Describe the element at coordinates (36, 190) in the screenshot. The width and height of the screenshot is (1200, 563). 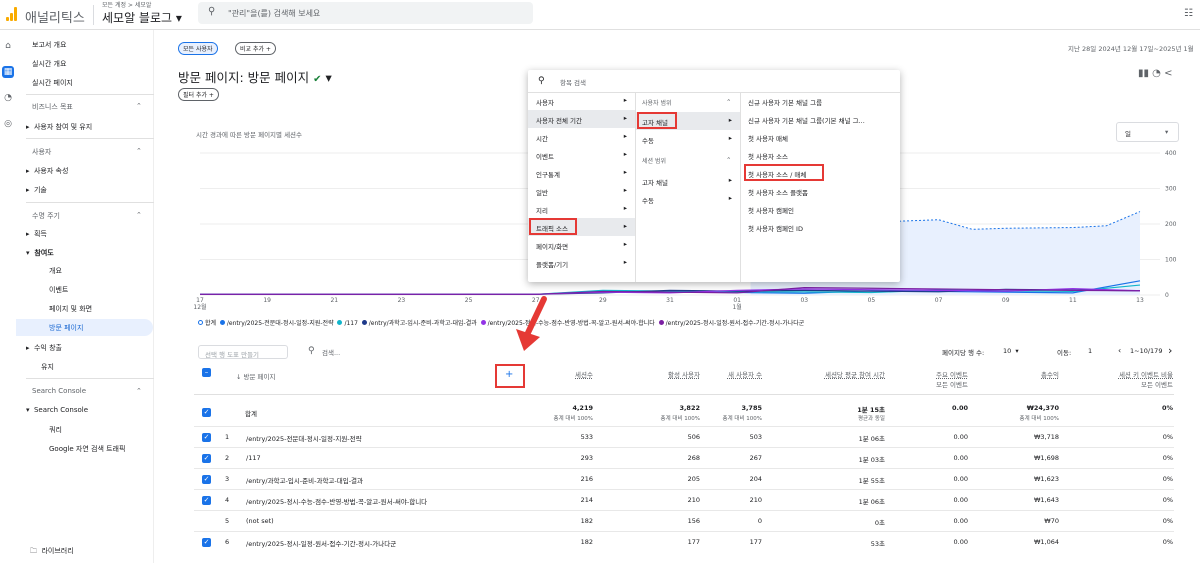
I see `sidebar-item-tech: ▸ 기술` at that location.